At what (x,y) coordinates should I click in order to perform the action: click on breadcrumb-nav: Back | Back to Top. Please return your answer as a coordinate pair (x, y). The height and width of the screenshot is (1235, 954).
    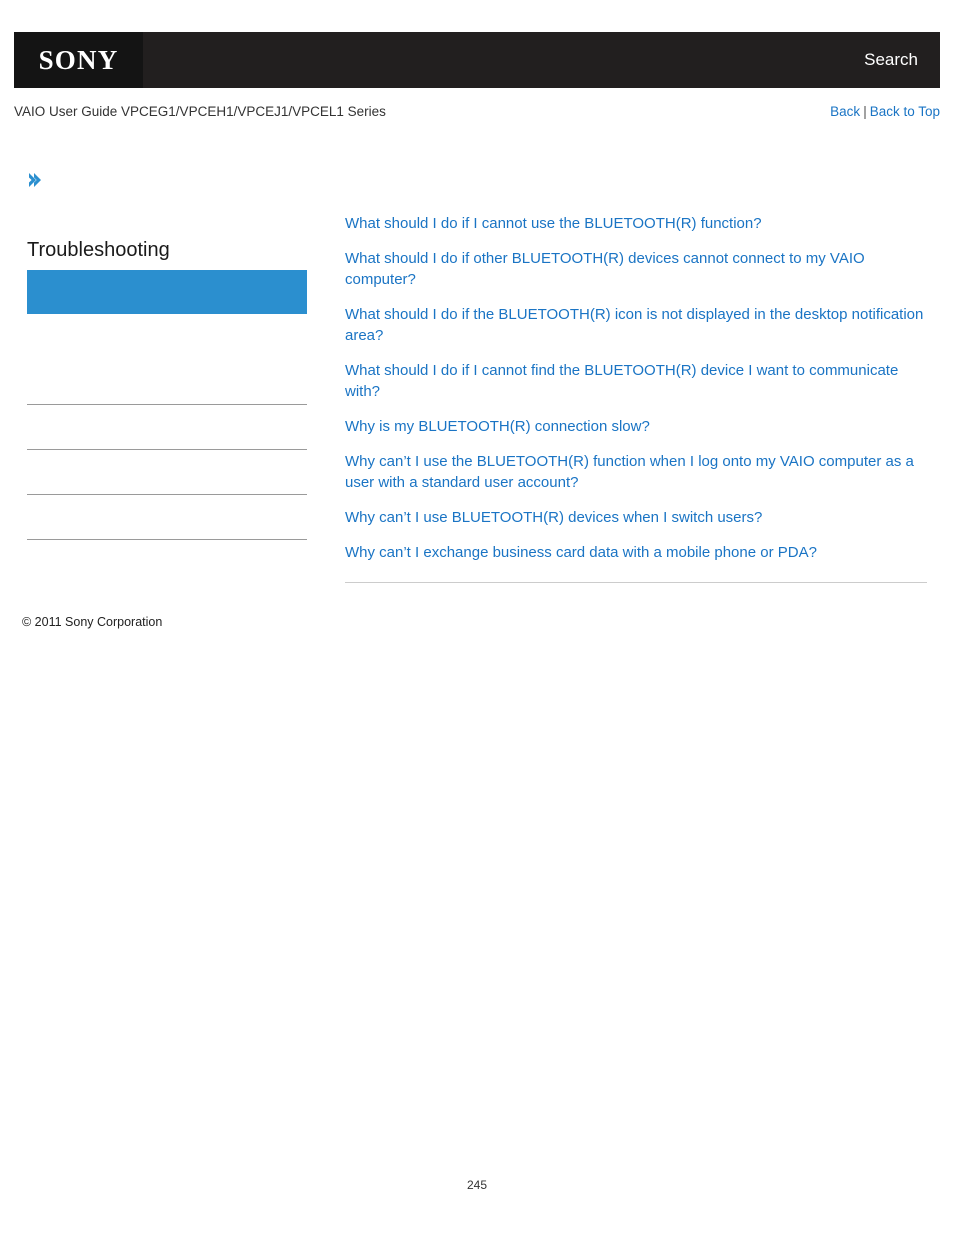
    Looking at the image, I should click on (885, 111).